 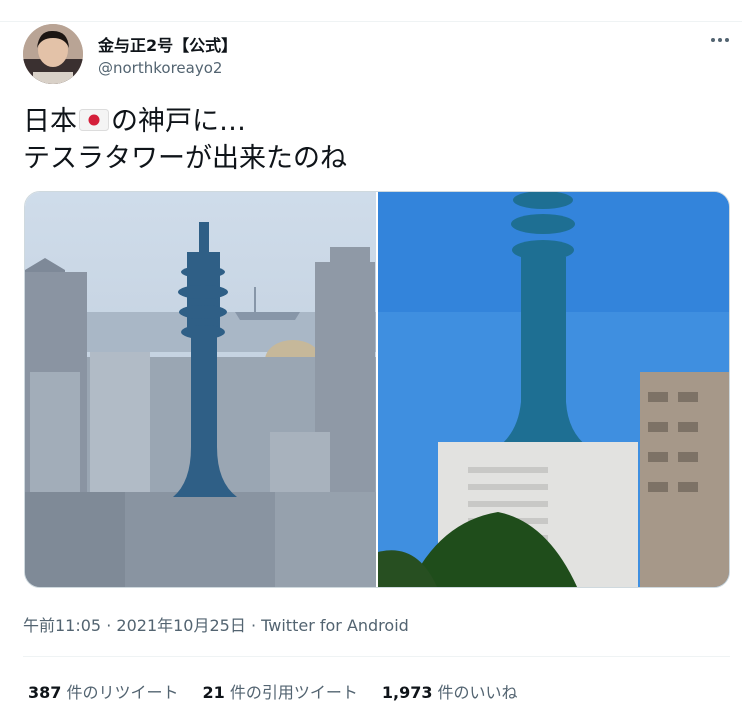 I want to click on more-options-icon, so click(x=720, y=40).